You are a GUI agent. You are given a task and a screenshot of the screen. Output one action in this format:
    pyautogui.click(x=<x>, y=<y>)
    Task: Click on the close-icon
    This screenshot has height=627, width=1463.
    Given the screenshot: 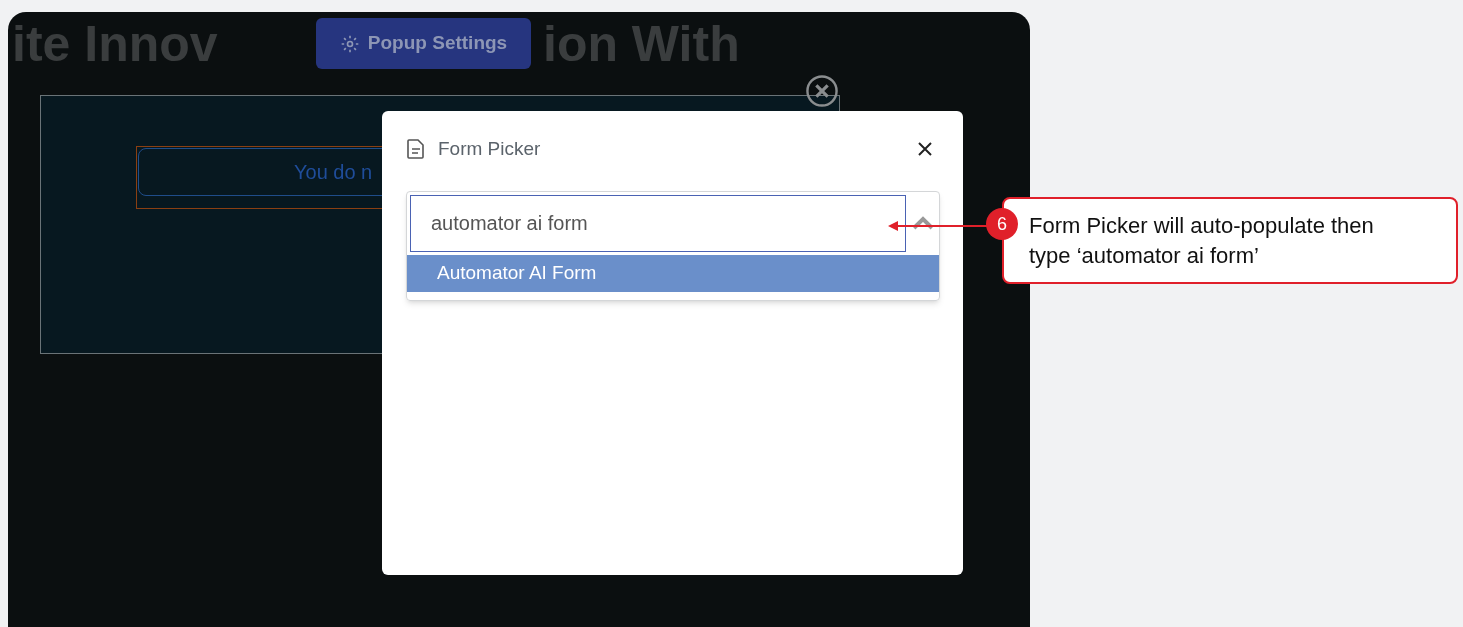 What is the action you would take?
    pyautogui.click(x=925, y=149)
    